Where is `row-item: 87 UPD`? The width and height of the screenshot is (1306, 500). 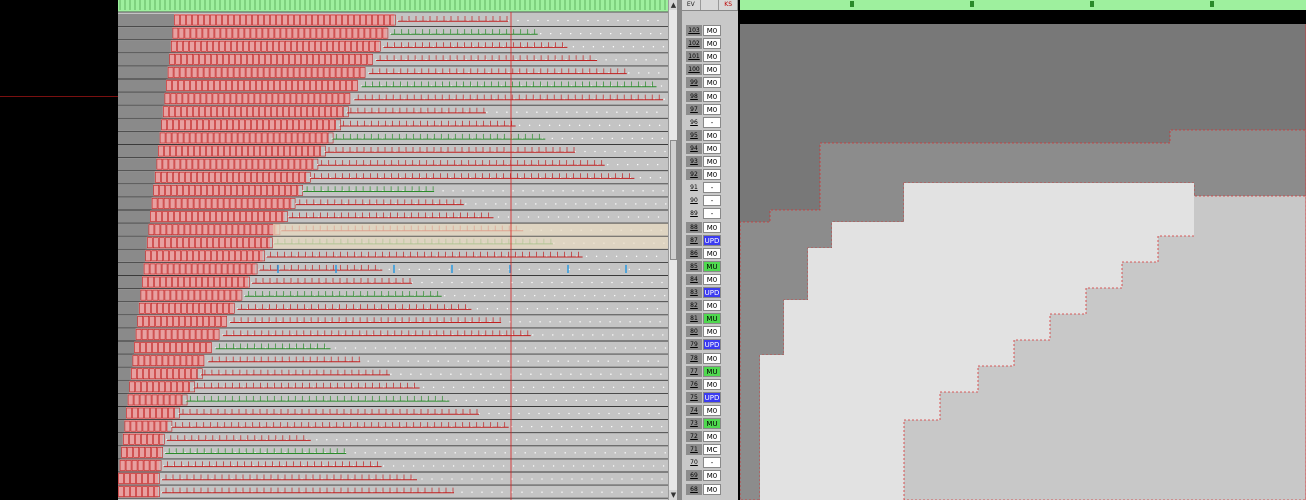 row-item: 87 UPD is located at coordinates (710, 241).